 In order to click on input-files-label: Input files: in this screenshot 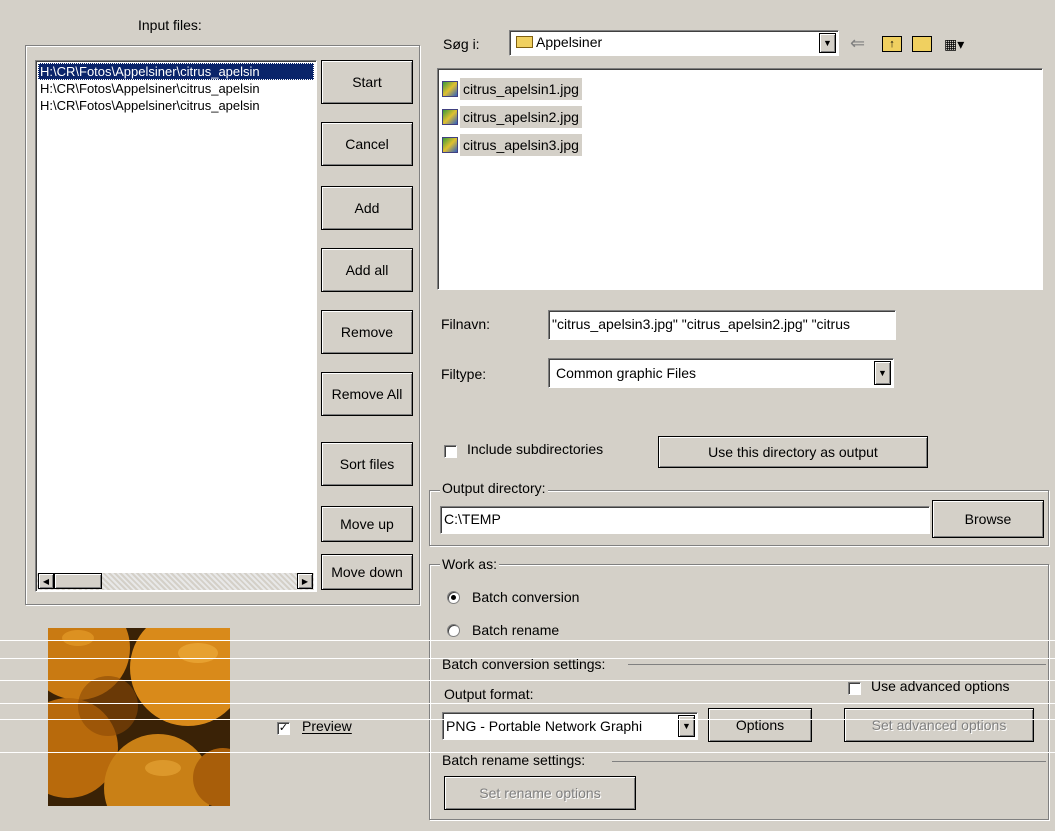, I will do `click(170, 25)`.